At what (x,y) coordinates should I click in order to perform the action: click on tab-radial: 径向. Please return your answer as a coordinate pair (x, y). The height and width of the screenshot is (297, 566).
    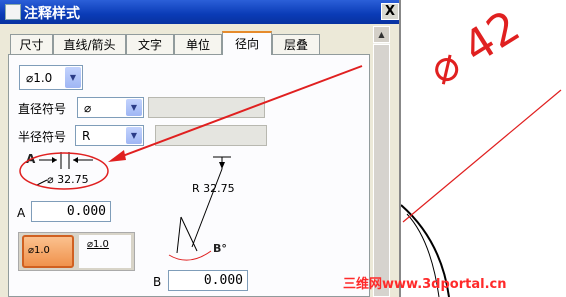
    Looking at the image, I should click on (247, 43).